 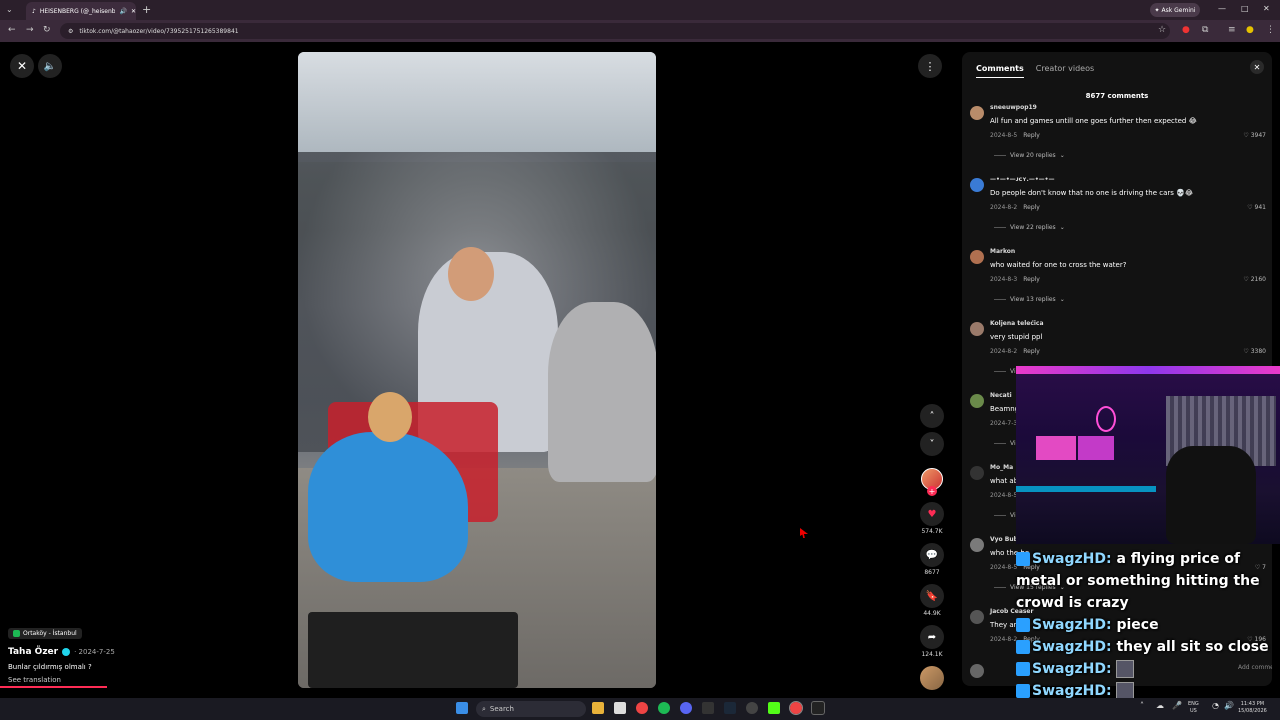 I want to click on mouse-cursor-icon, so click(x=804, y=533).